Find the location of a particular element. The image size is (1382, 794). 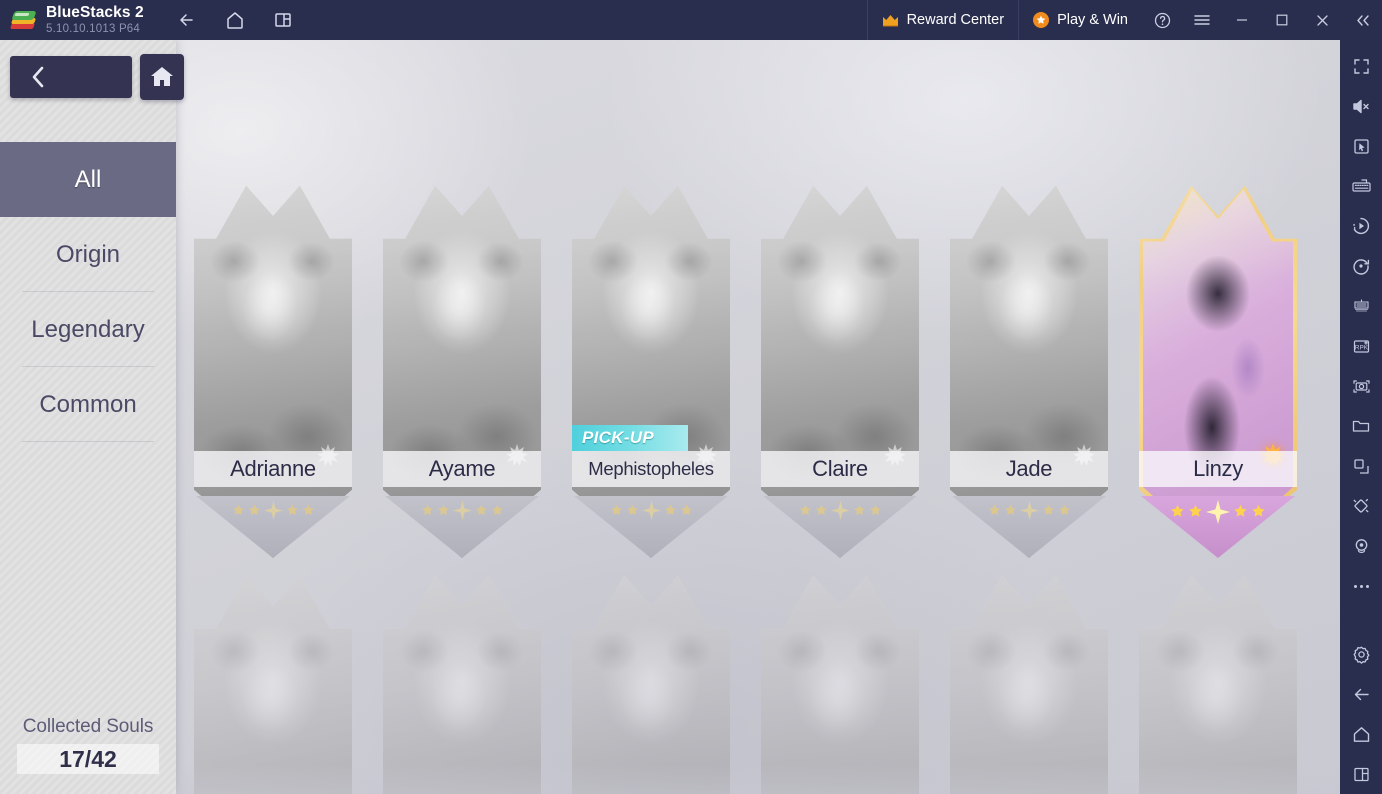

recents-icon is located at coordinates (1361, 774).